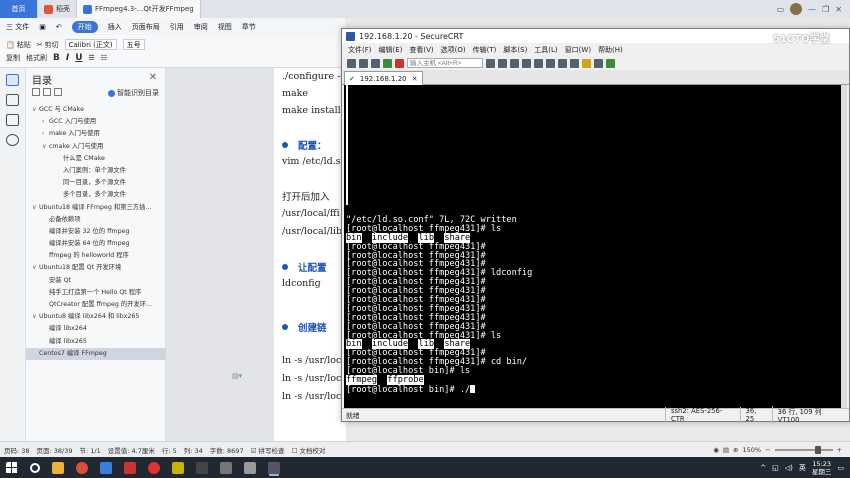  I want to click on view-mode-icon: ▤, so click(726, 450).